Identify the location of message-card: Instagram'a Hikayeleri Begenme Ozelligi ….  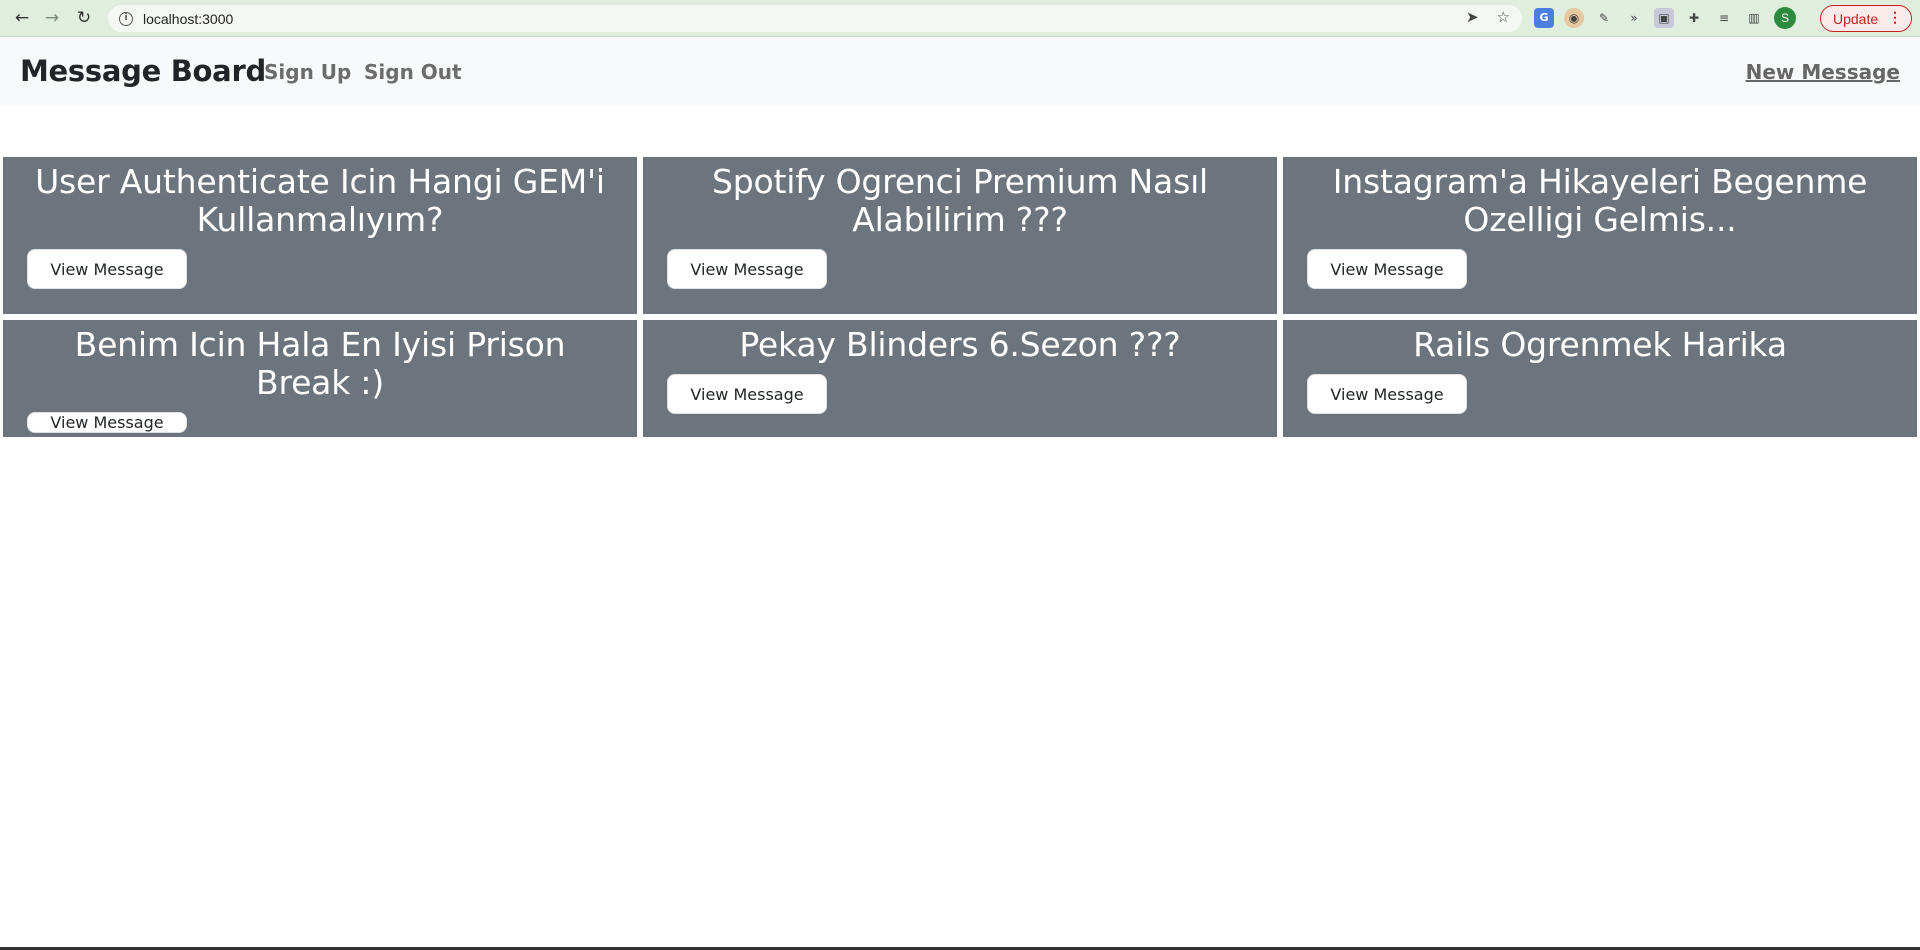
(1600, 235).